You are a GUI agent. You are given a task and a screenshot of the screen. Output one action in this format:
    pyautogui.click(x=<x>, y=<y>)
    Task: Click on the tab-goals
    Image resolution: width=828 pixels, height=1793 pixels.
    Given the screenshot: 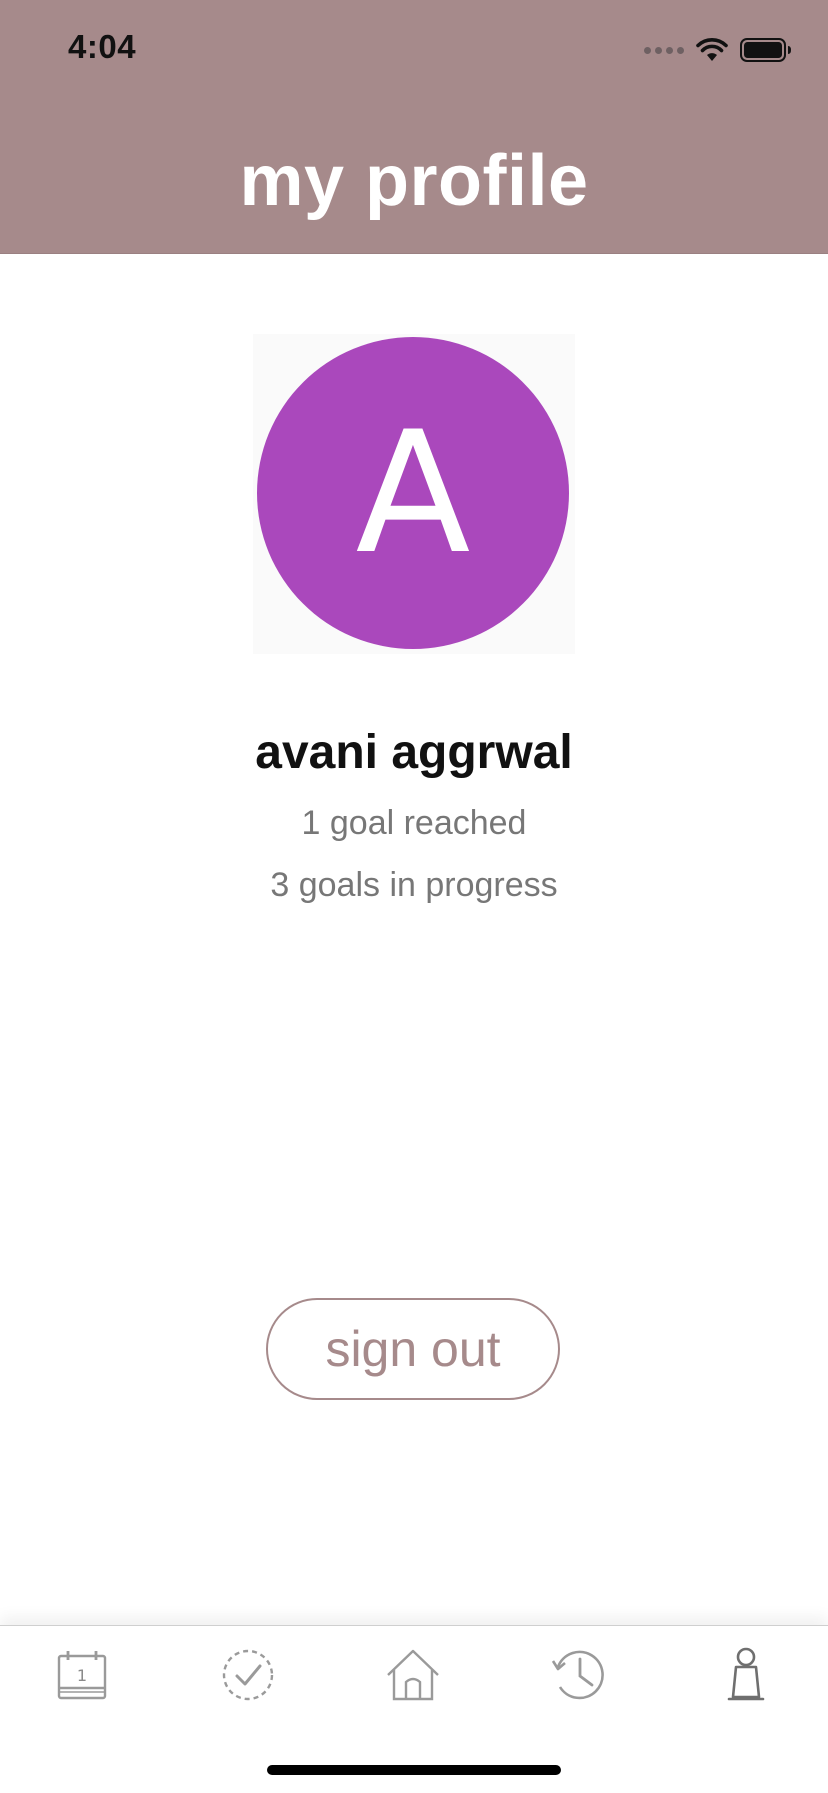 What is the action you would take?
    pyautogui.click(x=248, y=1675)
    